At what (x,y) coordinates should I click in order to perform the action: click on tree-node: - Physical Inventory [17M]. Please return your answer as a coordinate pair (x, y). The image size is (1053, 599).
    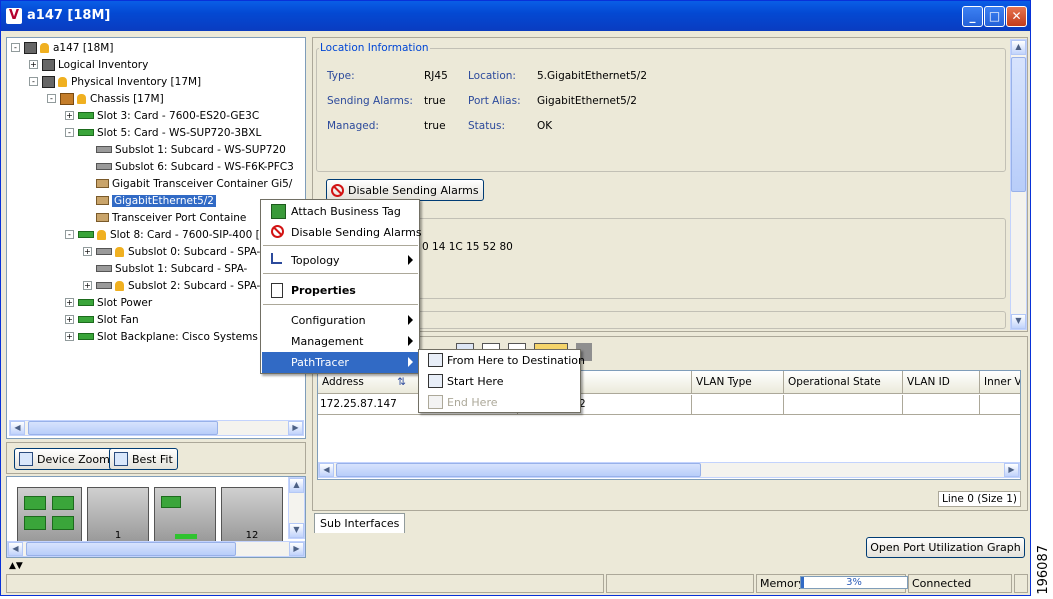
    Looking at the image, I should click on (115, 81).